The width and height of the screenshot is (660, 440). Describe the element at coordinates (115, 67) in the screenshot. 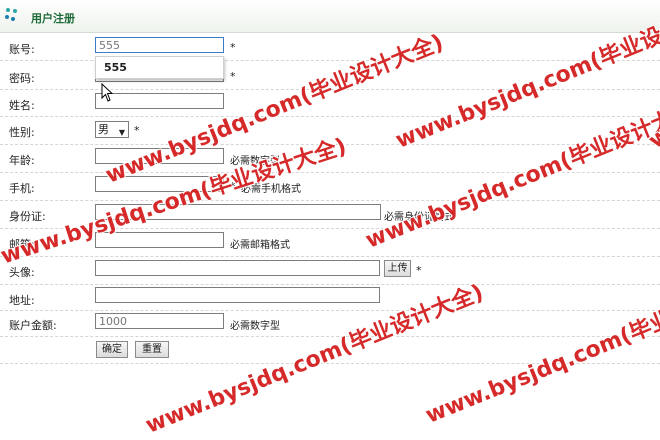

I see `autocomplete-option: 555` at that location.